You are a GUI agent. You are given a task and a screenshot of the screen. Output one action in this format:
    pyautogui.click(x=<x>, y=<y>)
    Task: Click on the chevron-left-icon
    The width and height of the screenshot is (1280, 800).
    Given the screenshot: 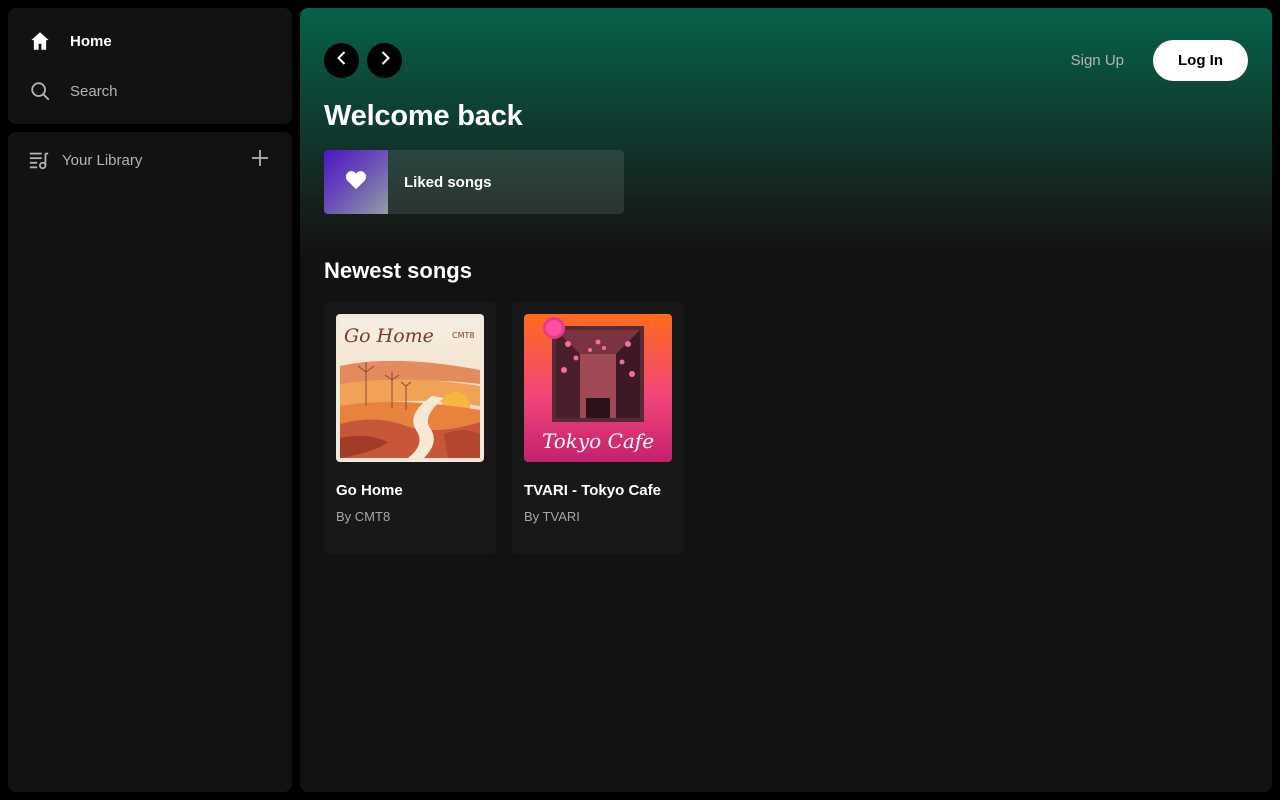 What is the action you would take?
    pyautogui.click(x=342, y=60)
    